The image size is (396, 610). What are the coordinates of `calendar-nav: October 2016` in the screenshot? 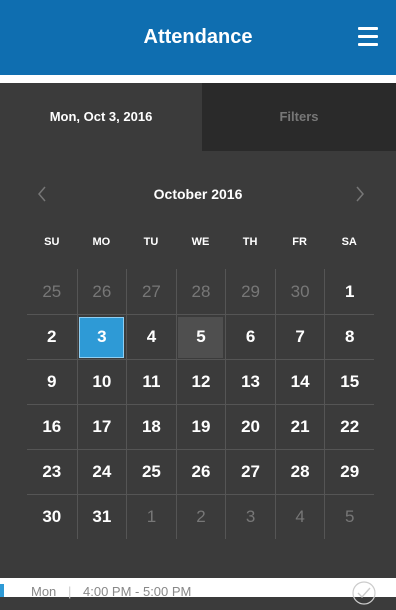 It's located at (198, 194).